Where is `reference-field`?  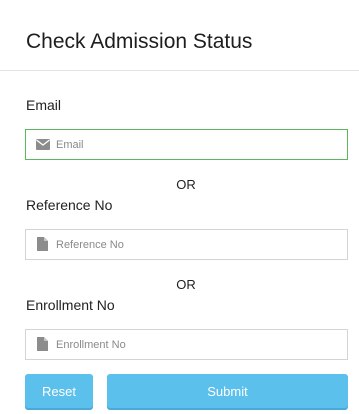 reference-field is located at coordinates (186, 244).